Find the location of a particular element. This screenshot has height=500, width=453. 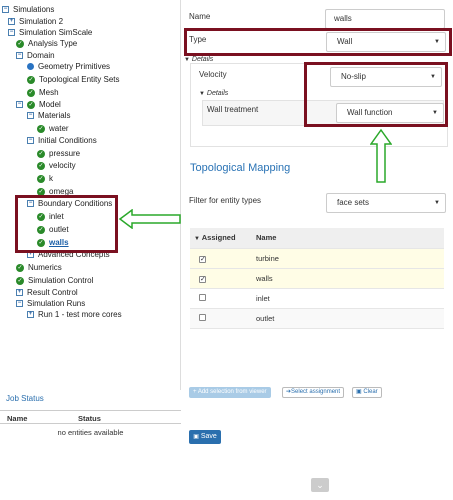

chevron-down-icon: ⌄ is located at coordinates (320, 485).